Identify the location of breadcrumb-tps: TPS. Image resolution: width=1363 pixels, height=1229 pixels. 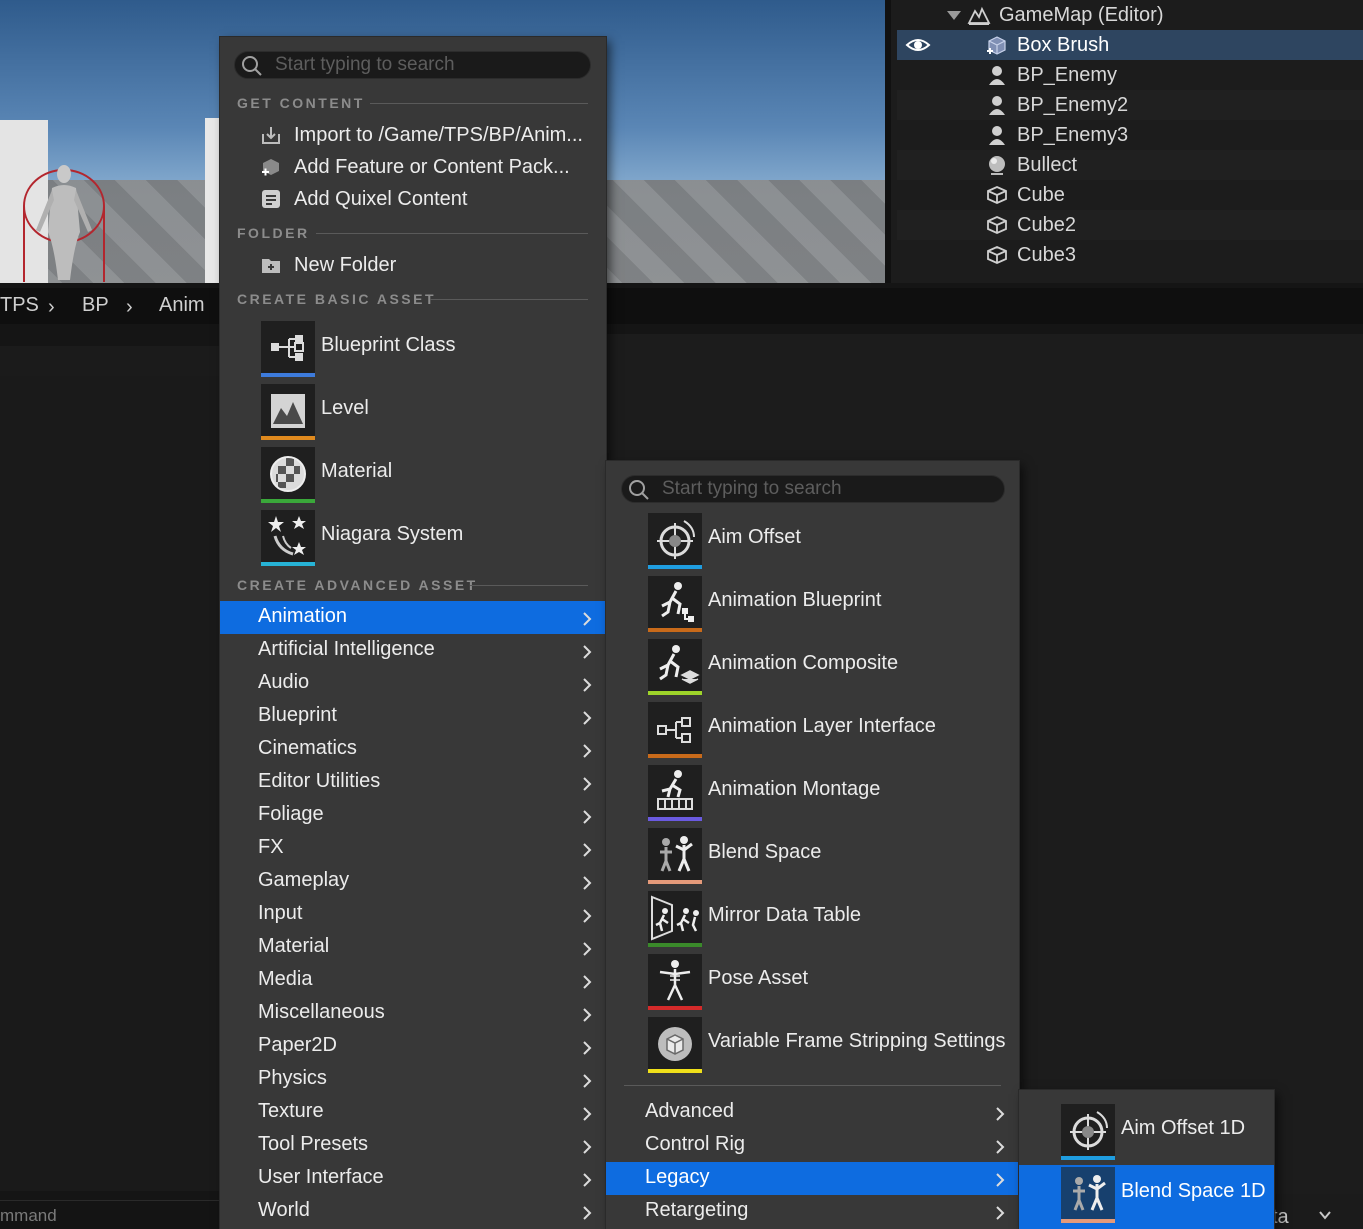
(19, 305).